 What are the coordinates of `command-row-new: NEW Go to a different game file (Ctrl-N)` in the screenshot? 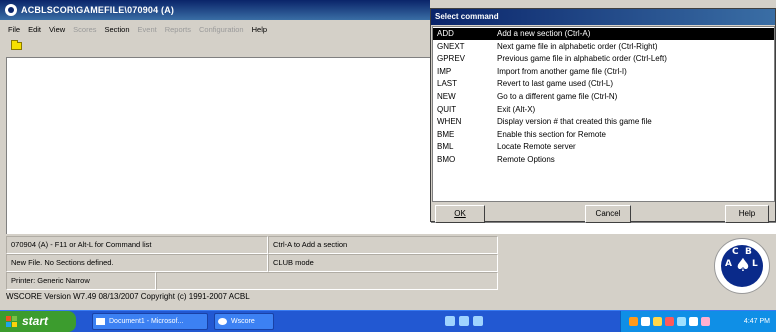 It's located at (603, 97).